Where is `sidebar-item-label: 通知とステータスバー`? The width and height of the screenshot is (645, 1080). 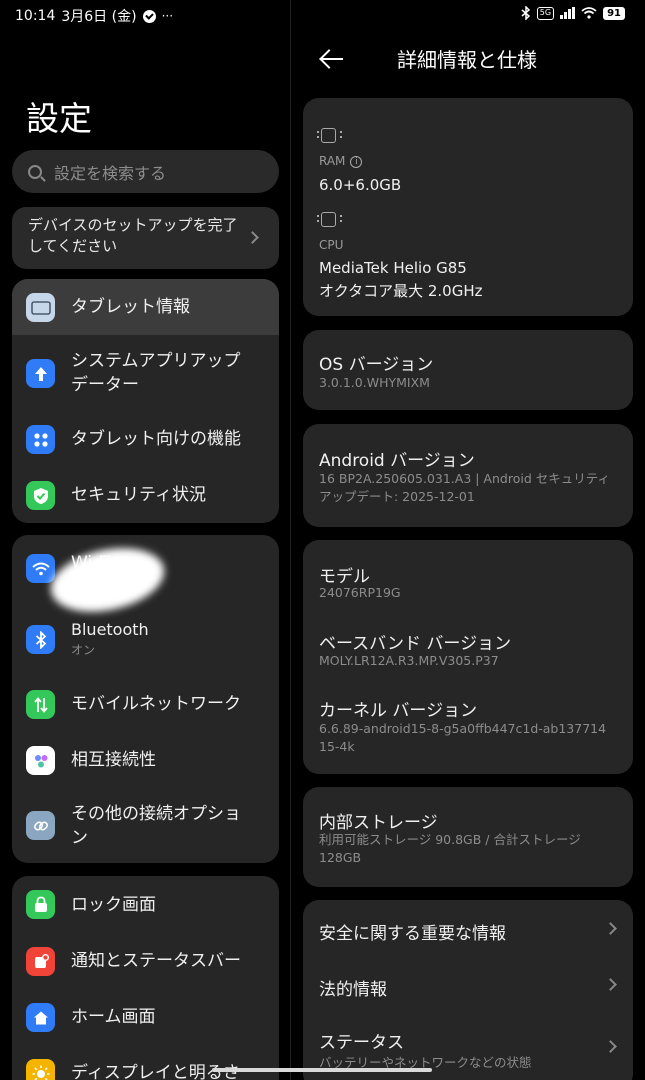 sidebar-item-label: 通知とステータスバー is located at coordinates (156, 961).